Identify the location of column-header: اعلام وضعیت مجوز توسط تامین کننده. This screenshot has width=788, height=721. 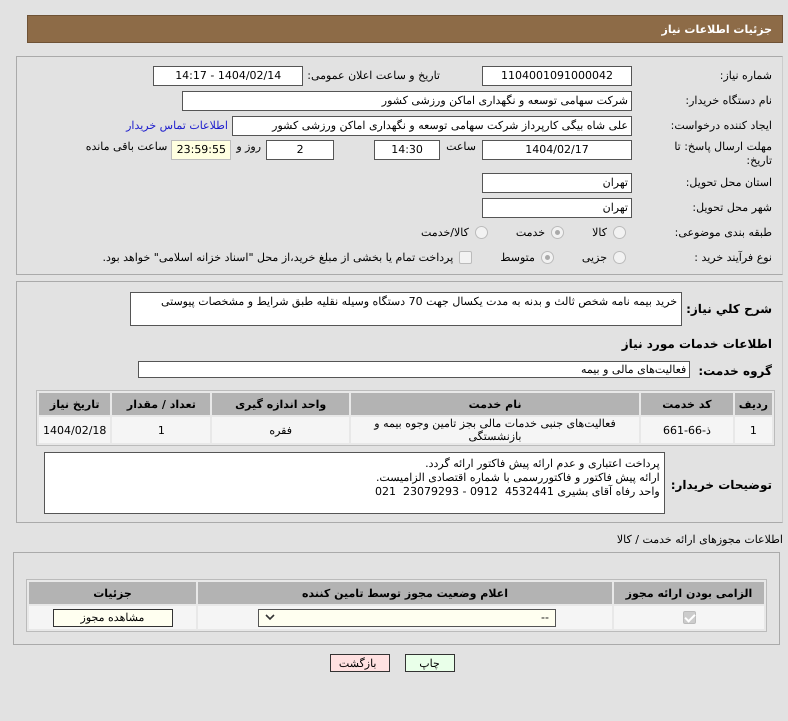
(405, 593).